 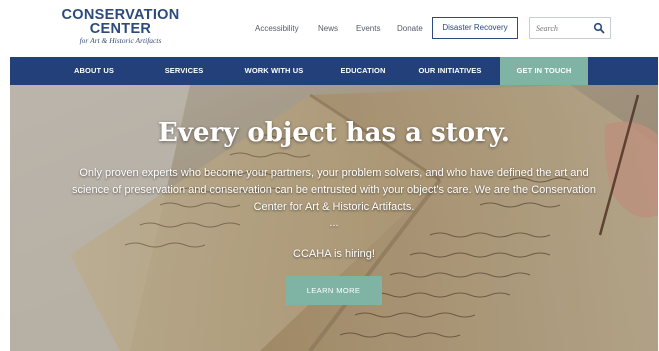 What do you see at coordinates (368, 28) in the screenshot?
I see `events-link: Events` at bounding box center [368, 28].